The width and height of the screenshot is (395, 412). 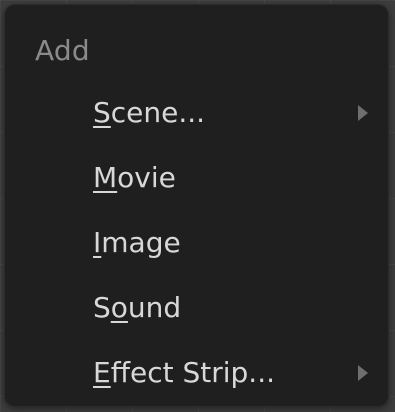 What do you see at coordinates (62, 50) in the screenshot?
I see `menu-title: Add` at bounding box center [62, 50].